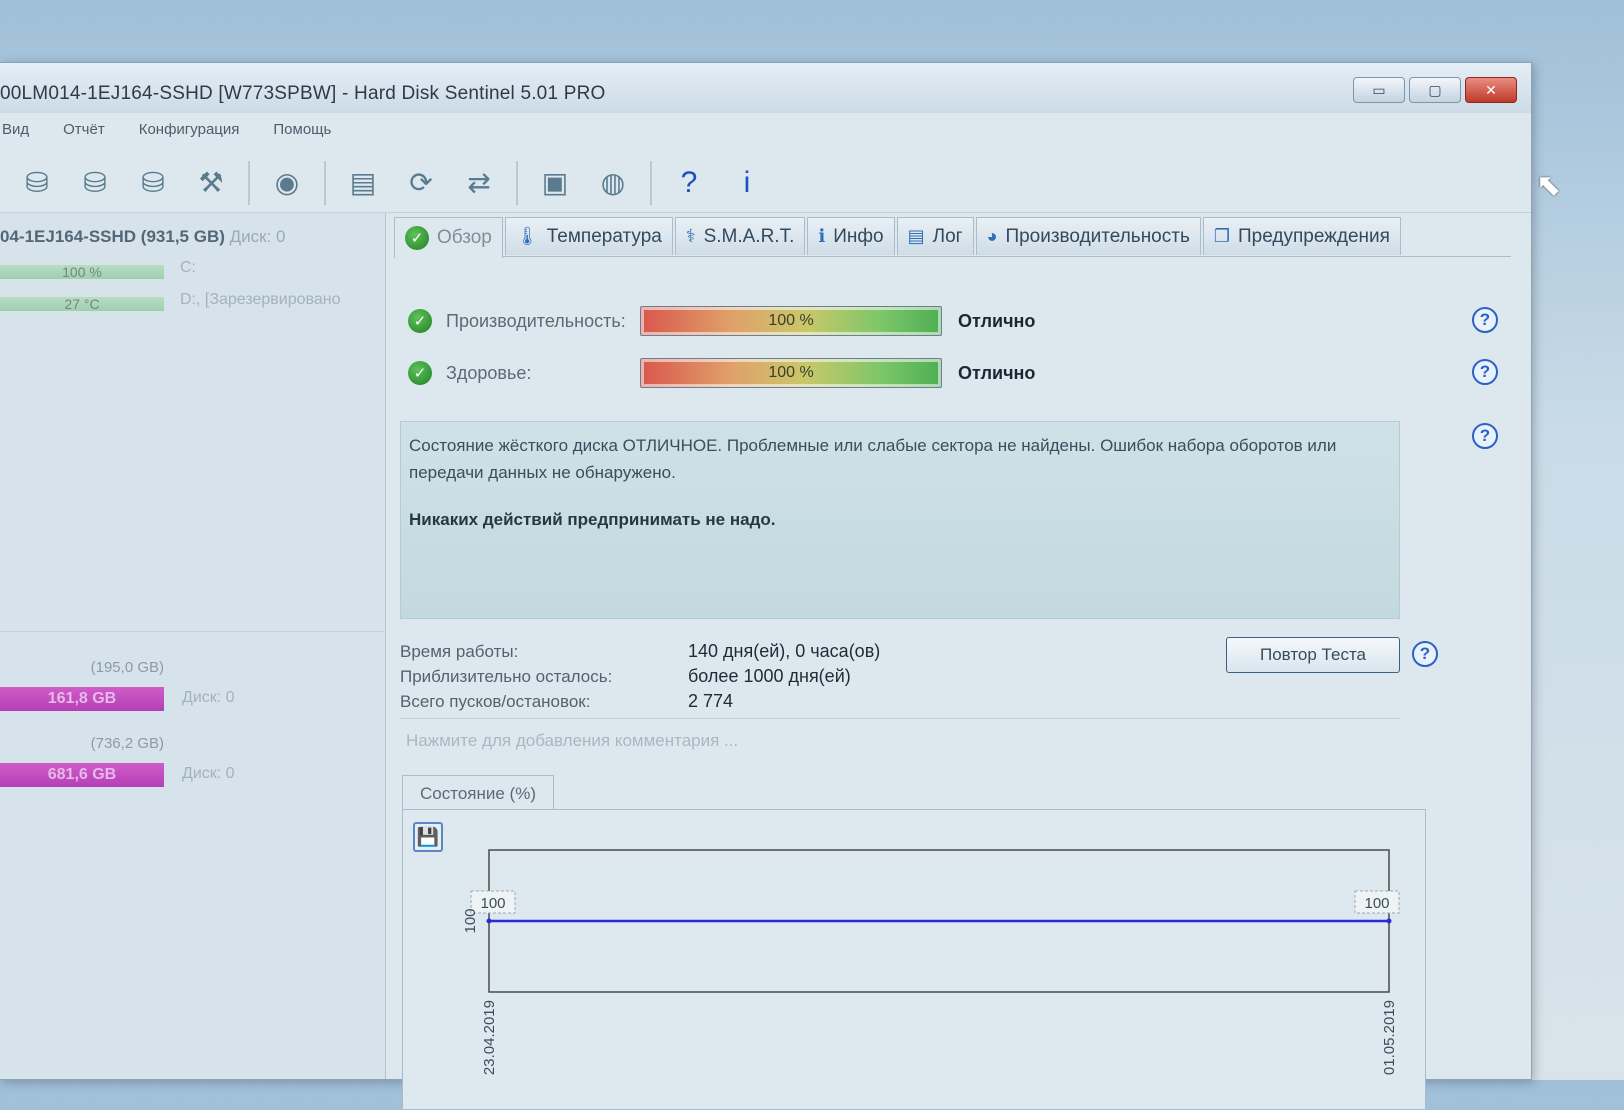  I want to click on volume-d-label: D:, [Зарезервировано, so click(260, 299).